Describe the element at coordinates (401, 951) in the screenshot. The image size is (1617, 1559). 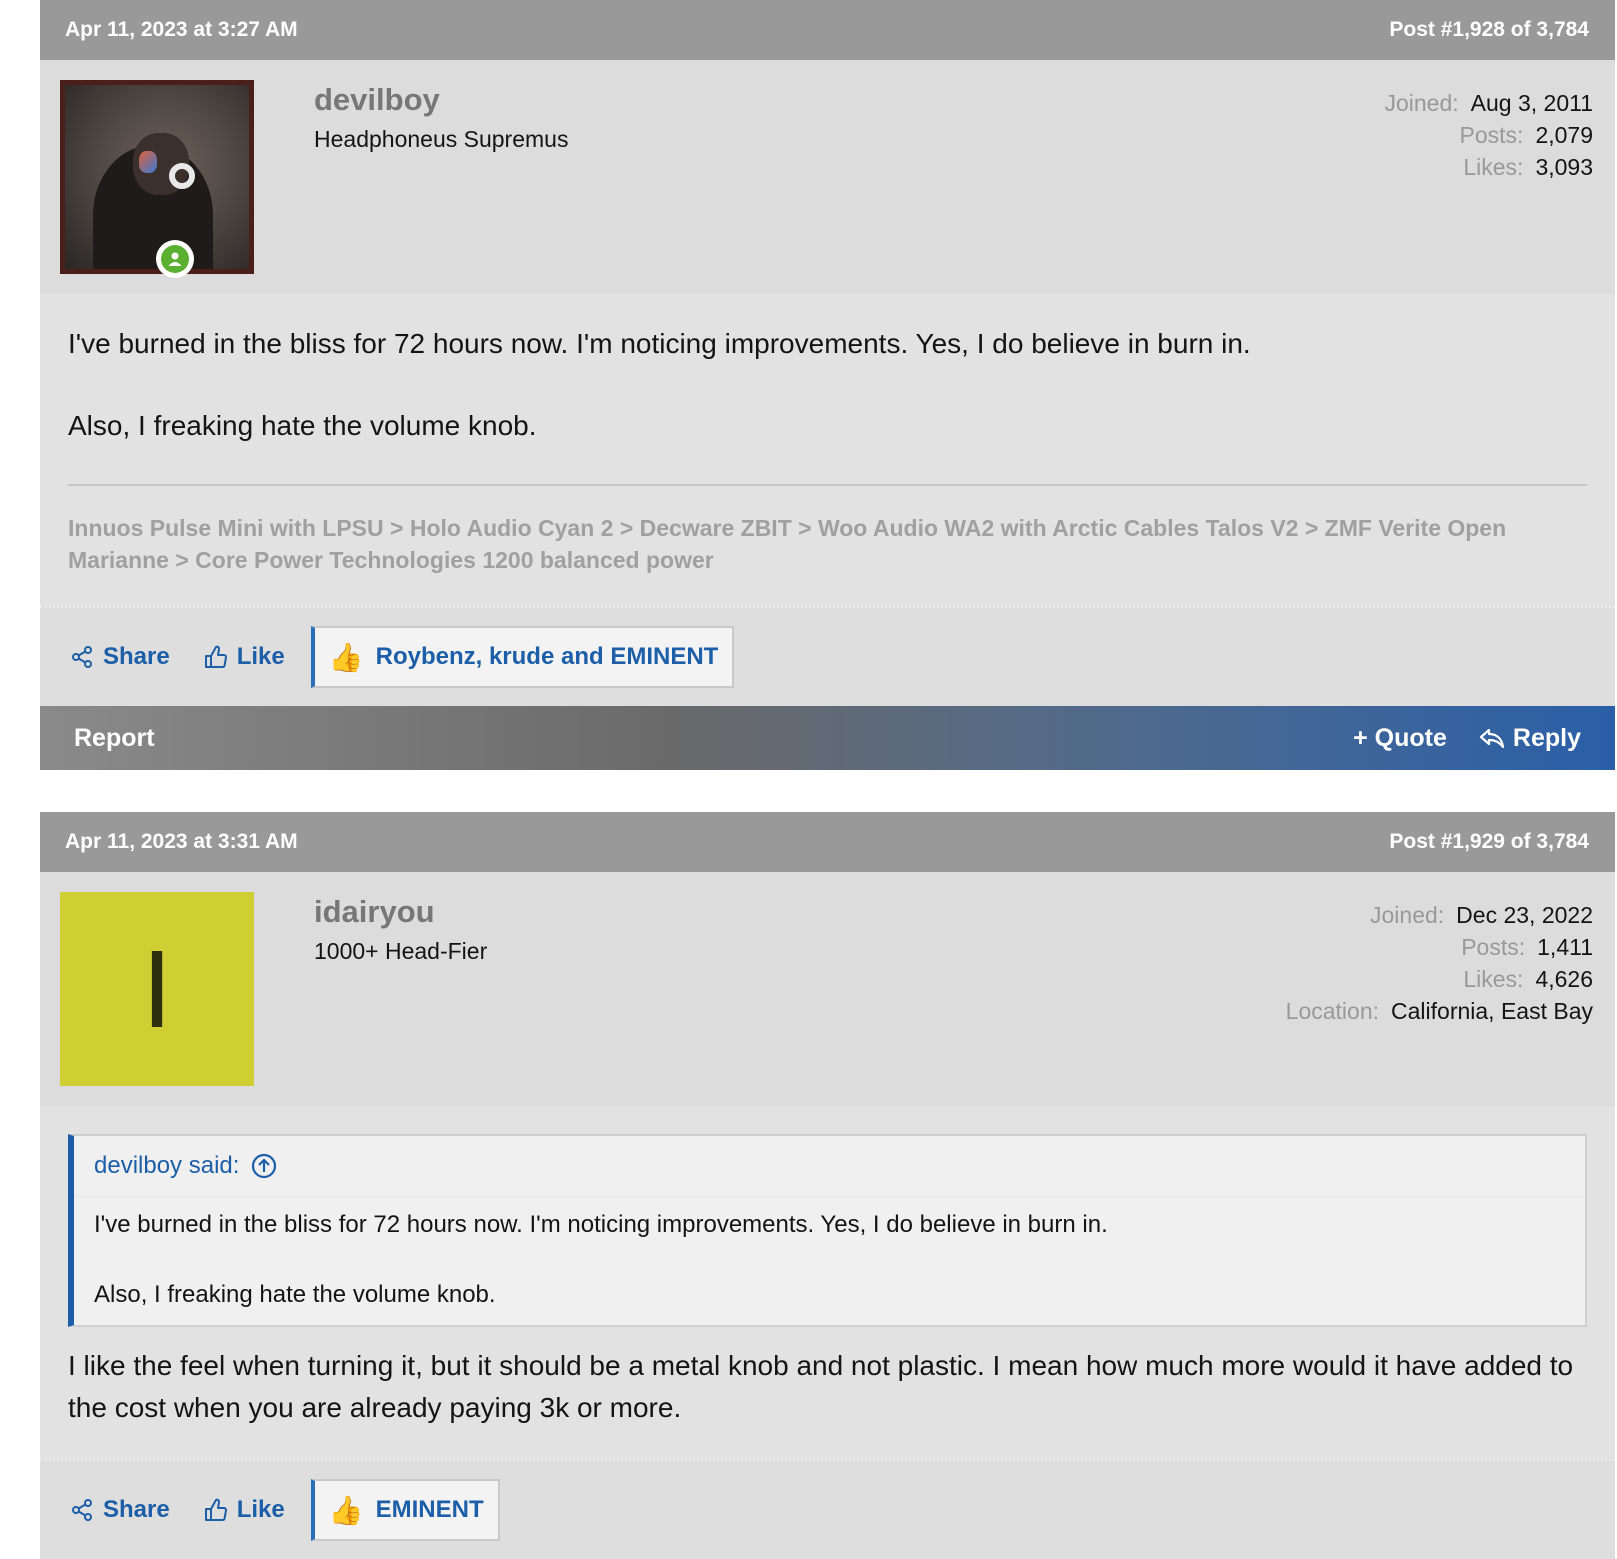
I see `user-title: 1000+ Head-Fier` at that location.